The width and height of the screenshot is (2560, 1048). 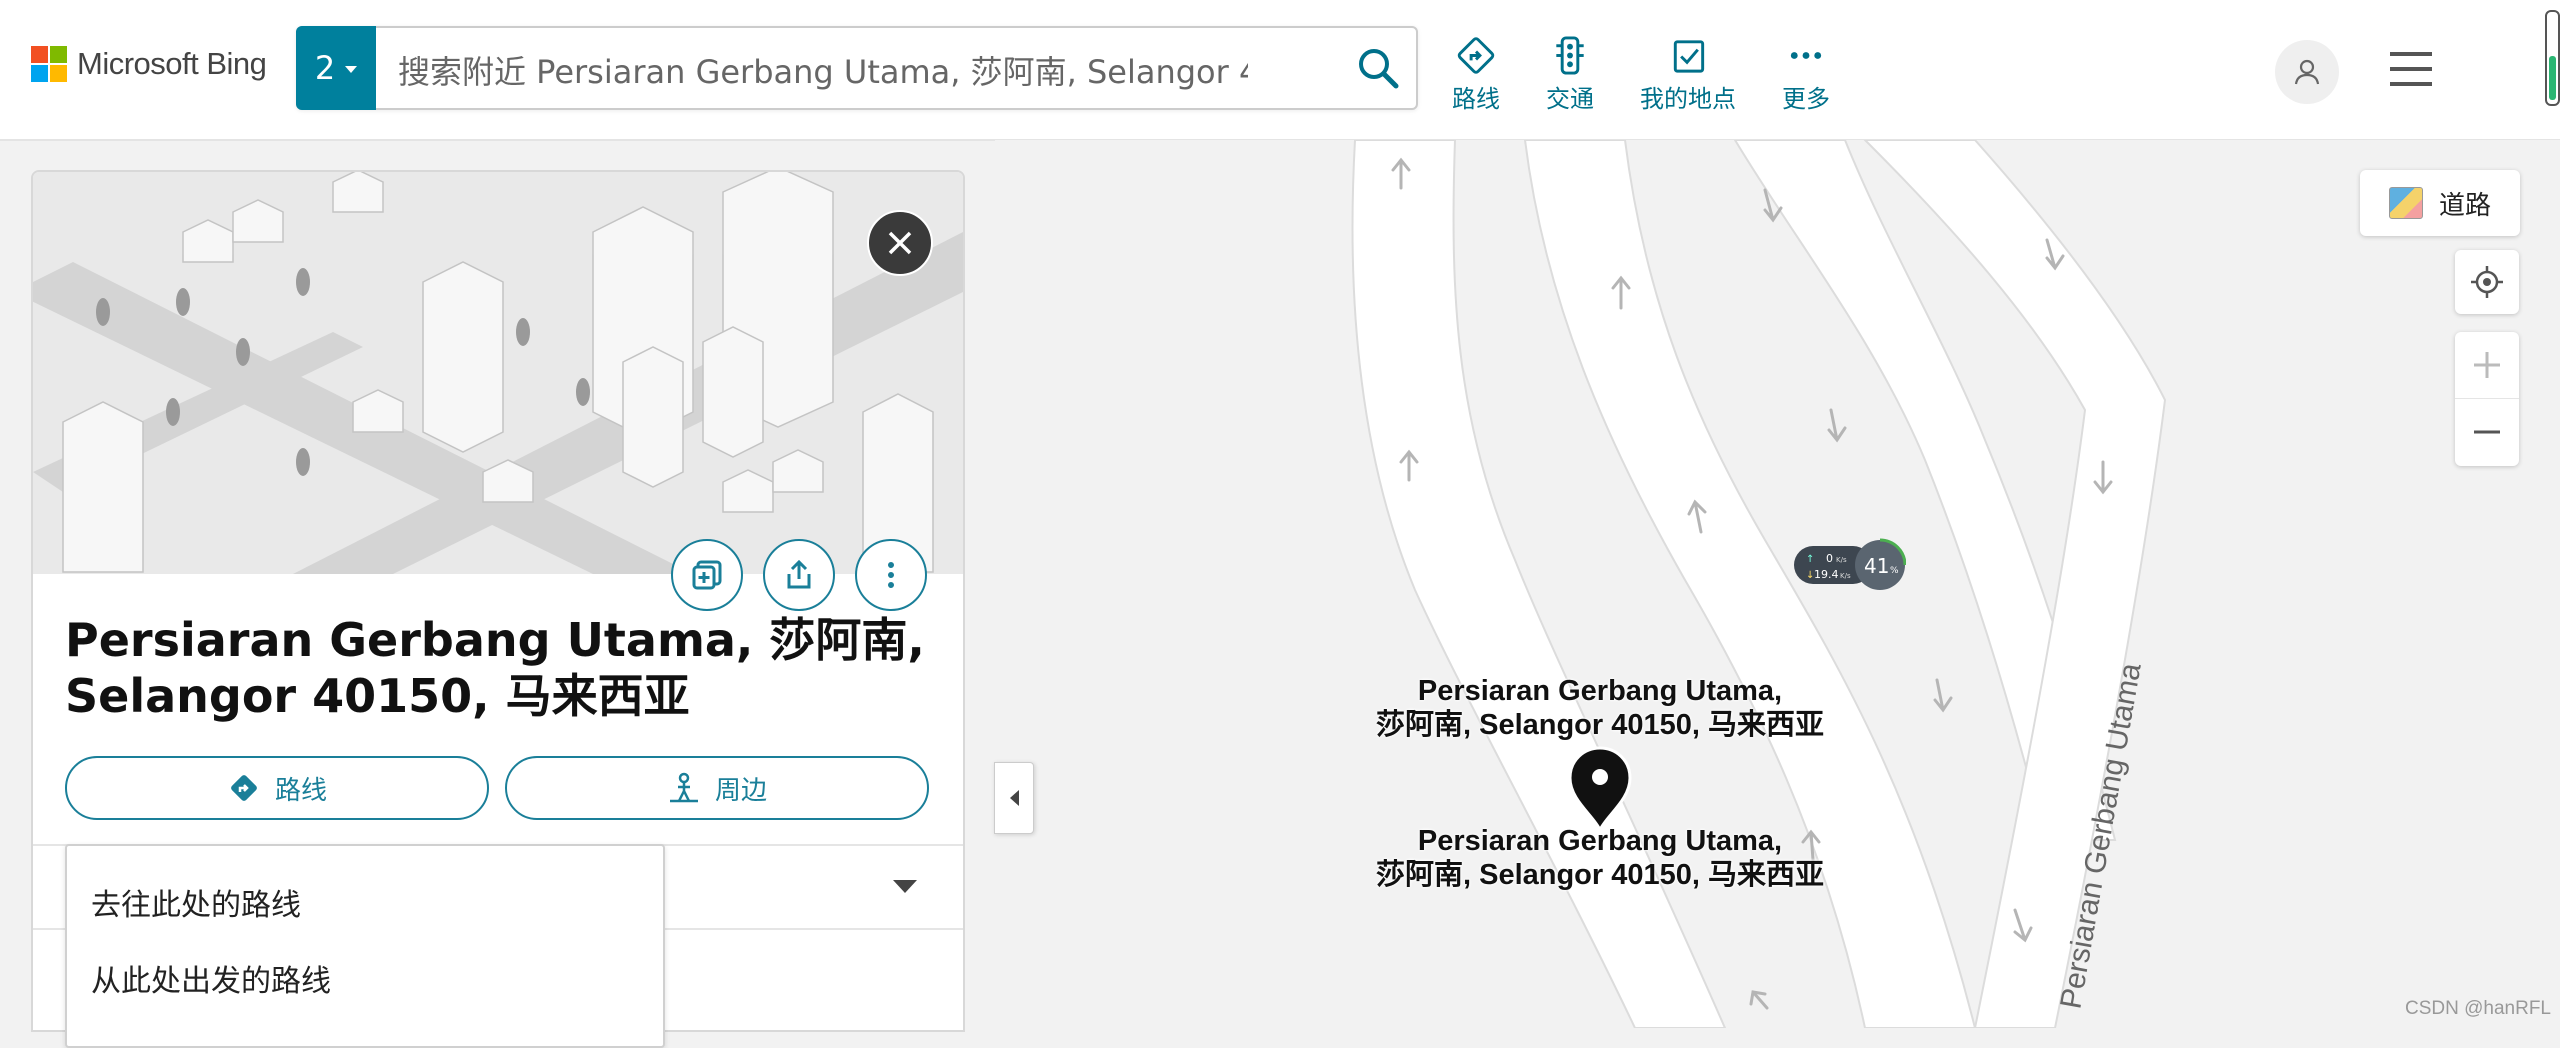 I want to click on map-type-button: 道路, so click(x=2440, y=203).